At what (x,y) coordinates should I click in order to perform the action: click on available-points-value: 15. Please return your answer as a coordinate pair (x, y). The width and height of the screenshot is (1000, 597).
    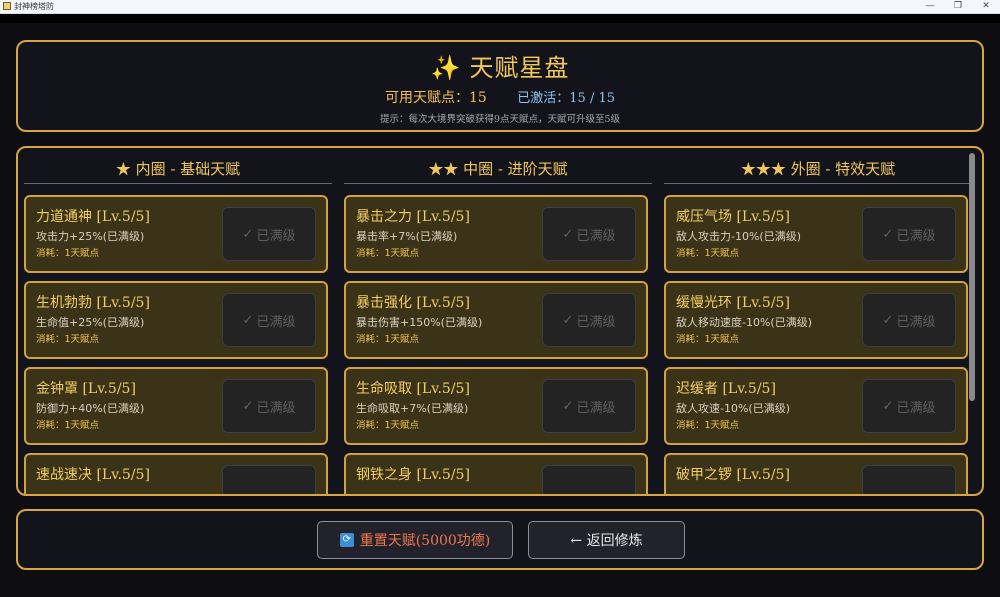
    Looking at the image, I should click on (477, 98).